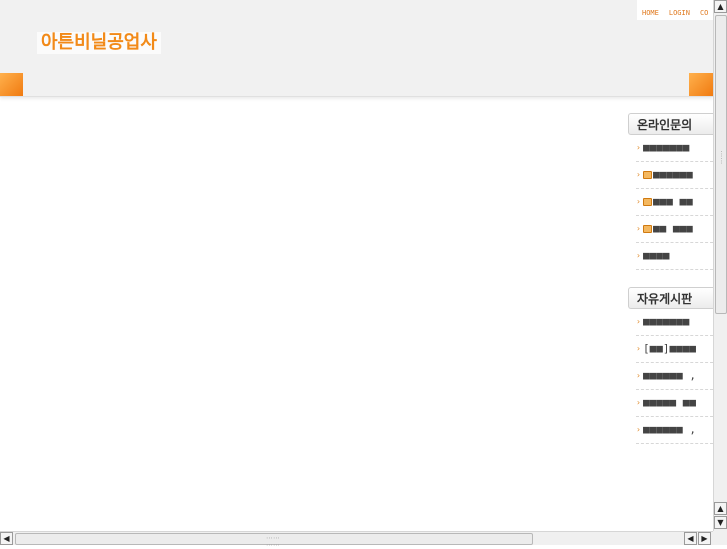 This screenshot has height=549, width=727. I want to click on top-nav: HOME LOGIN CO, so click(675, 10).